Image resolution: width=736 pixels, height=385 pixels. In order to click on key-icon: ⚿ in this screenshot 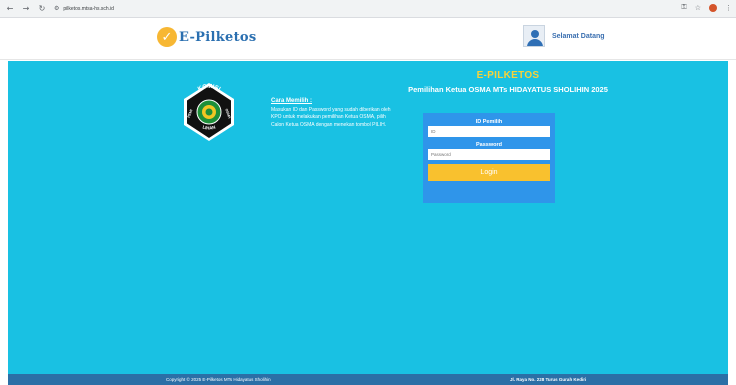, I will do `click(683, 7)`.